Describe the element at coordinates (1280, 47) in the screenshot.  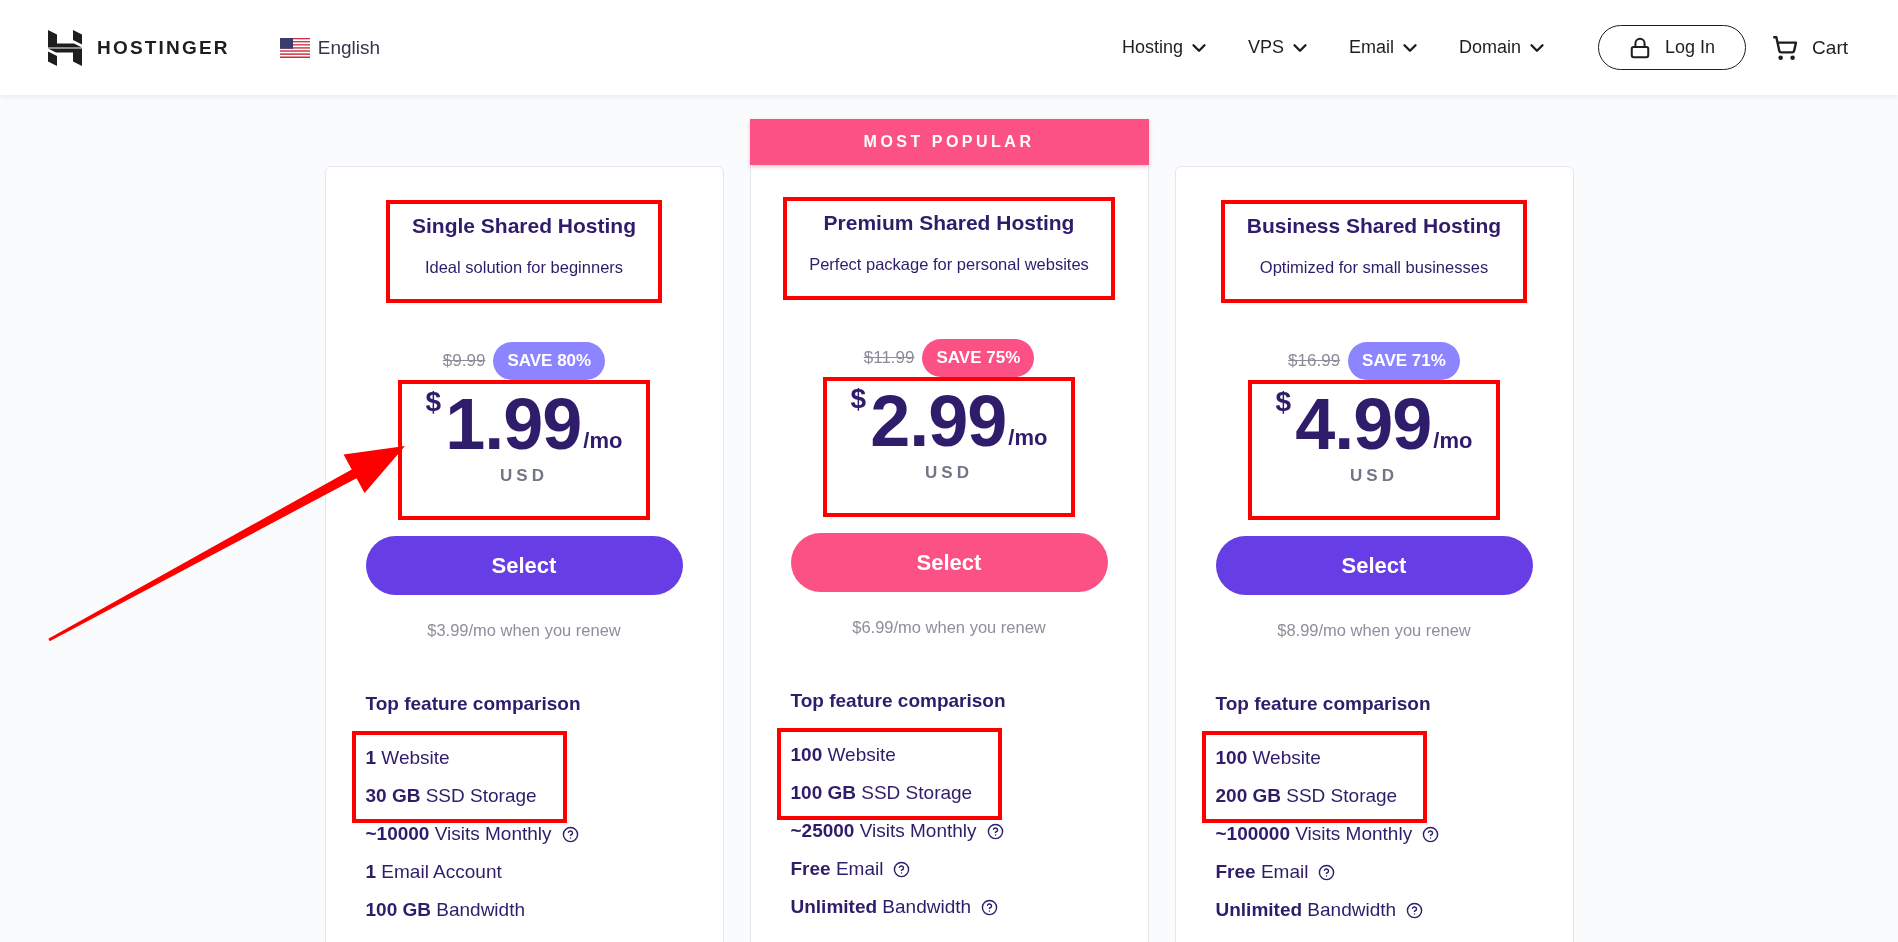
I see `nav-menu-button: VPS` at that location.